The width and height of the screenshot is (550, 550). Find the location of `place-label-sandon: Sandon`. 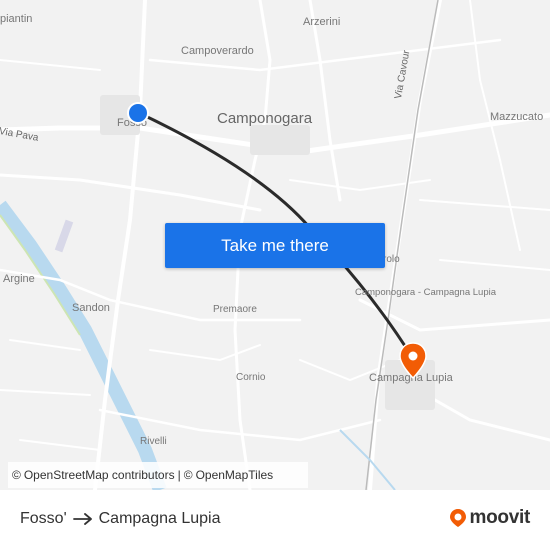

place-label-sandon: Sandon is located at coordinates (91, 308).